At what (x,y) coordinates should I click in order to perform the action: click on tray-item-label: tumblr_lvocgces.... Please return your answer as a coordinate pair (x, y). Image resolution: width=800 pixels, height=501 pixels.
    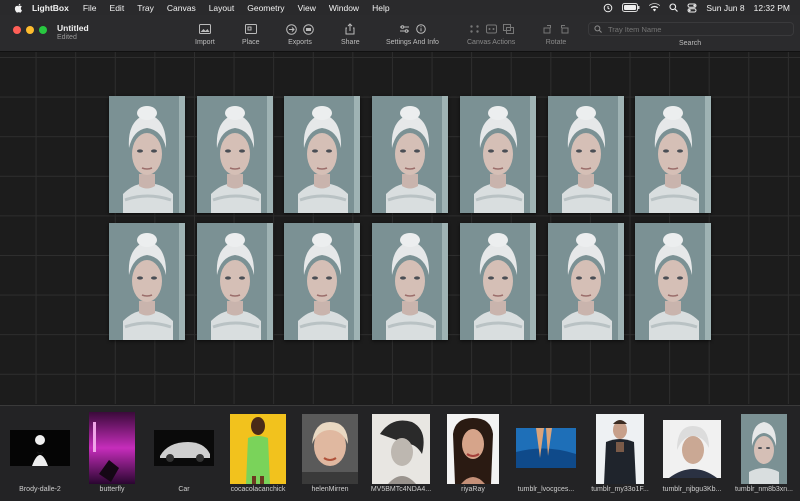
    Looking at the image, I should click on (546, 489).